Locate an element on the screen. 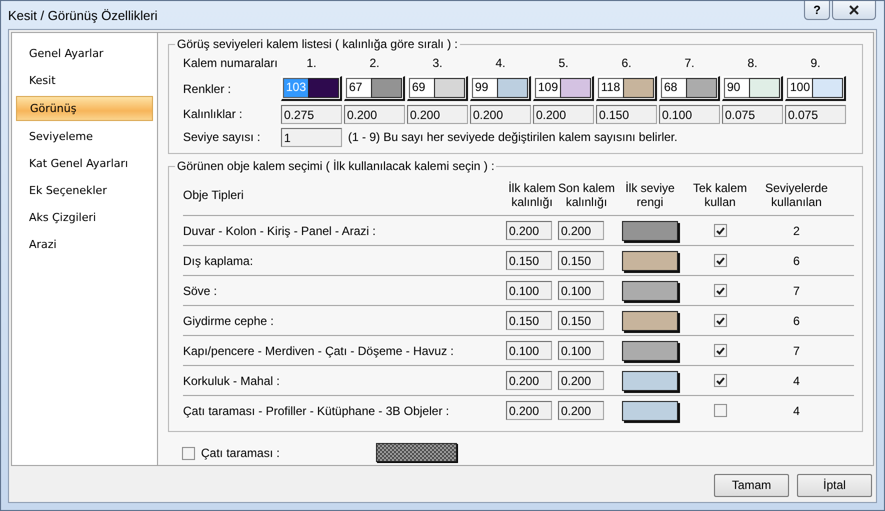  object-type: Duvar - Kolon - Kiriş - Panel - Arazi : is located at coordinates (280, 231).